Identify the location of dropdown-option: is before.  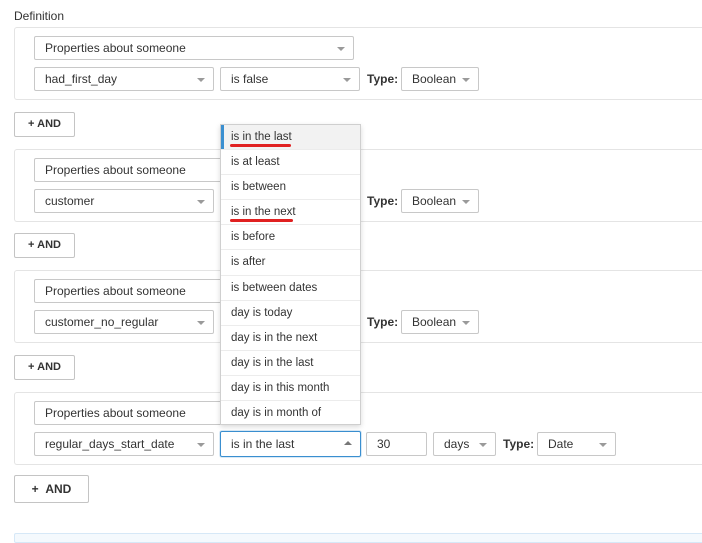
(290, 238).